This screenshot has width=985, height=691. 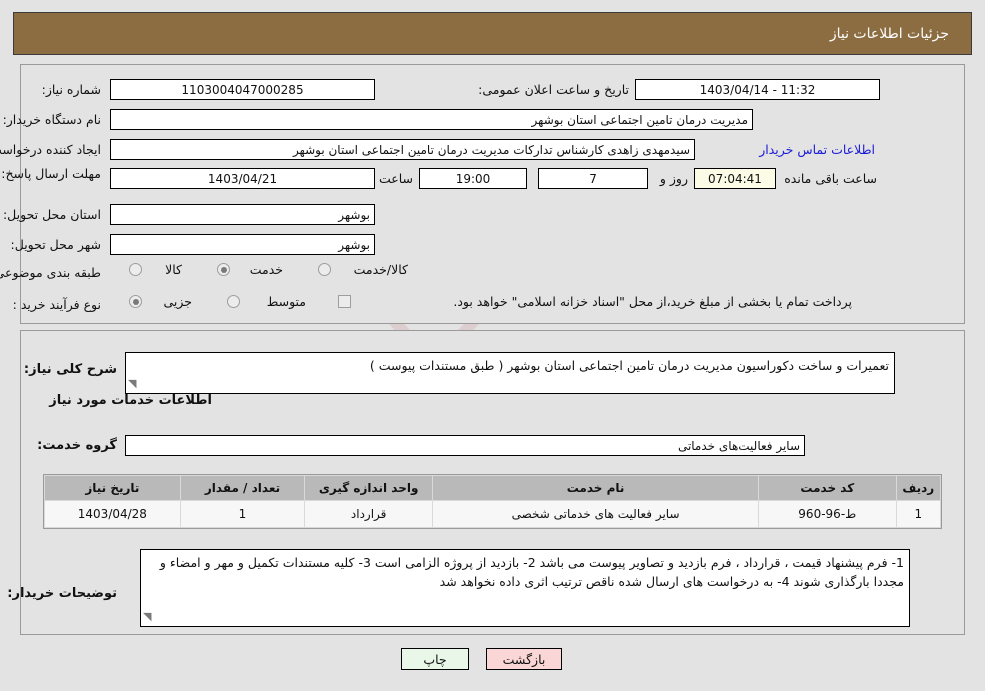 What do you see at coordinates (918, 514) in the screenshot?
I see `cell-row-no: 1` at bounding box center [918, 514].